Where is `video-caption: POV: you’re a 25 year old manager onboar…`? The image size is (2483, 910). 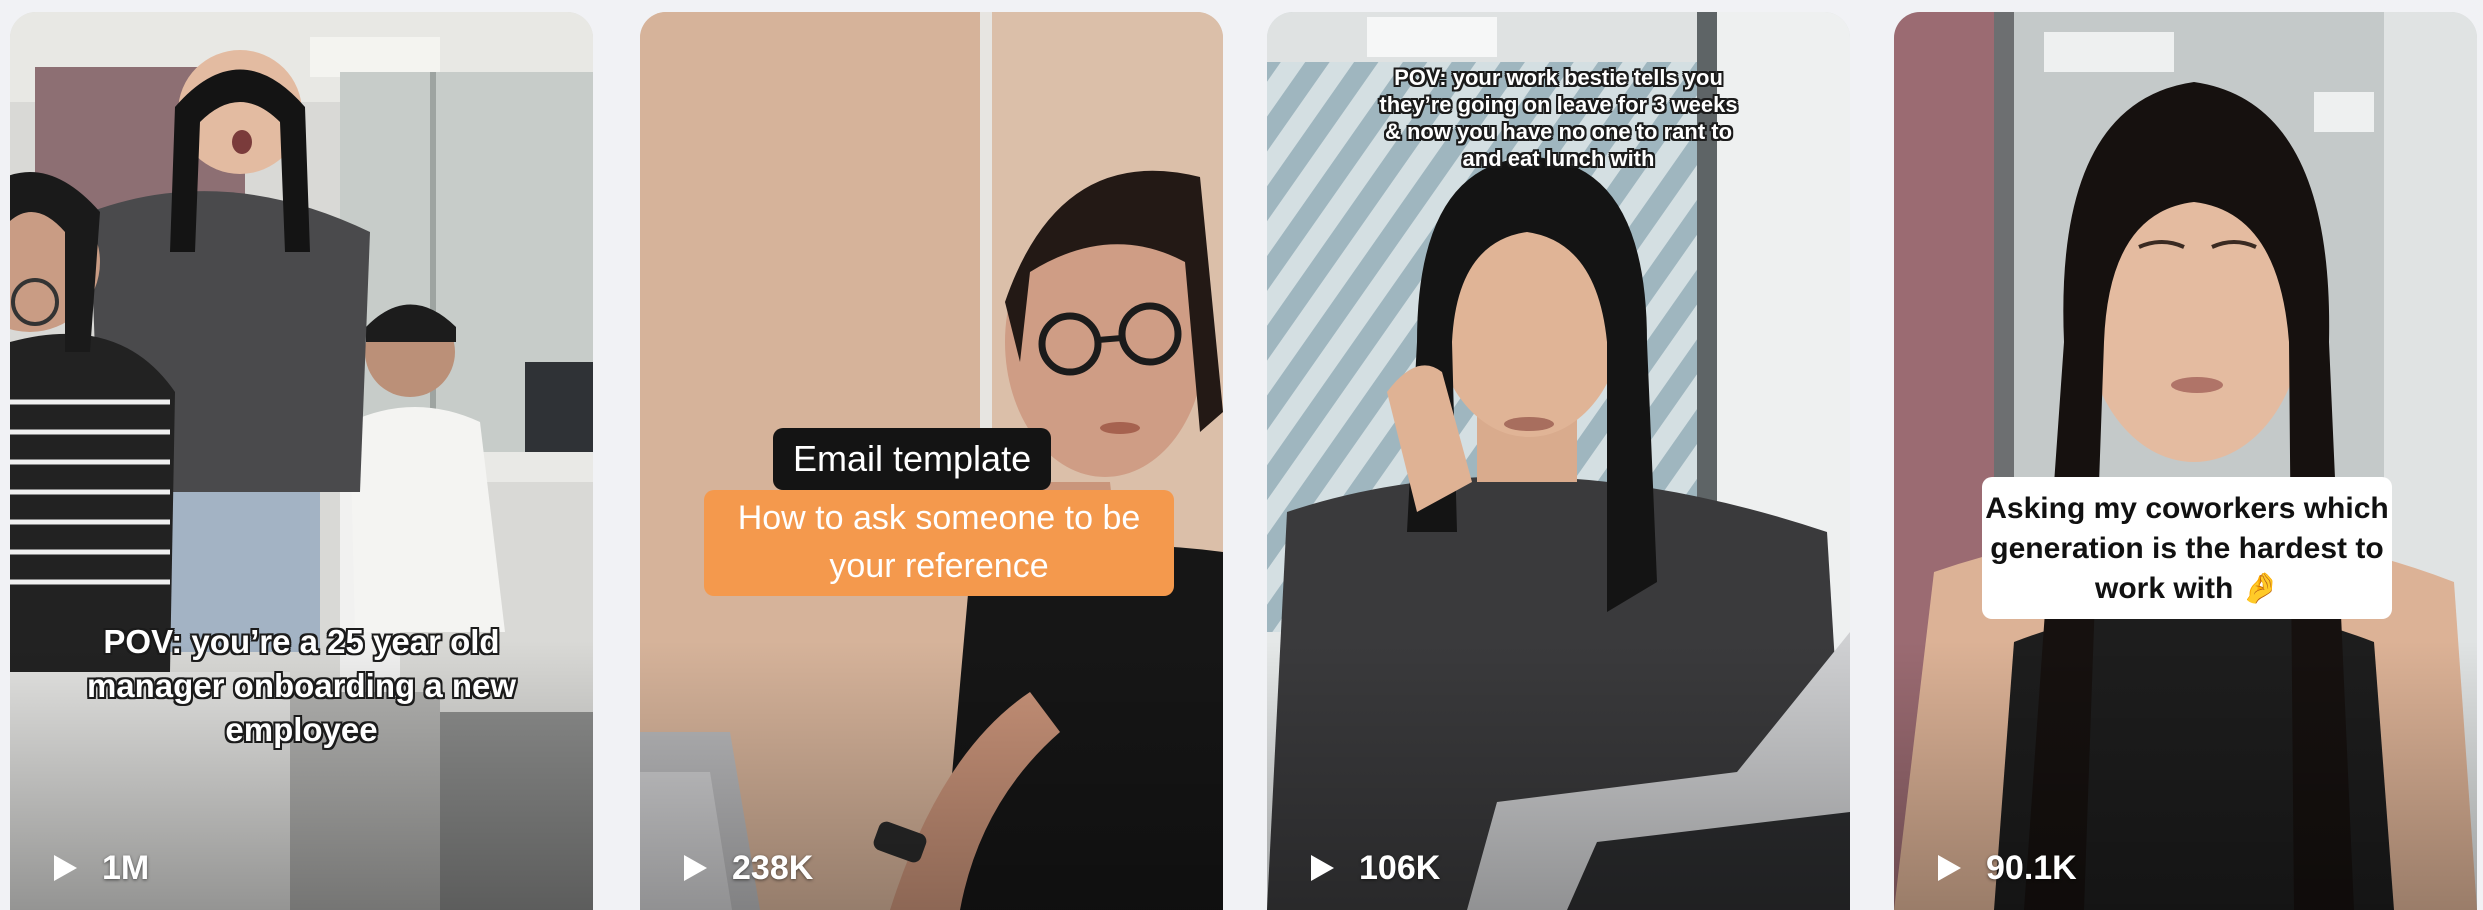
video-caption: POV: you’re a 25 year old manager onboar… is located at coordinates (301, 685).